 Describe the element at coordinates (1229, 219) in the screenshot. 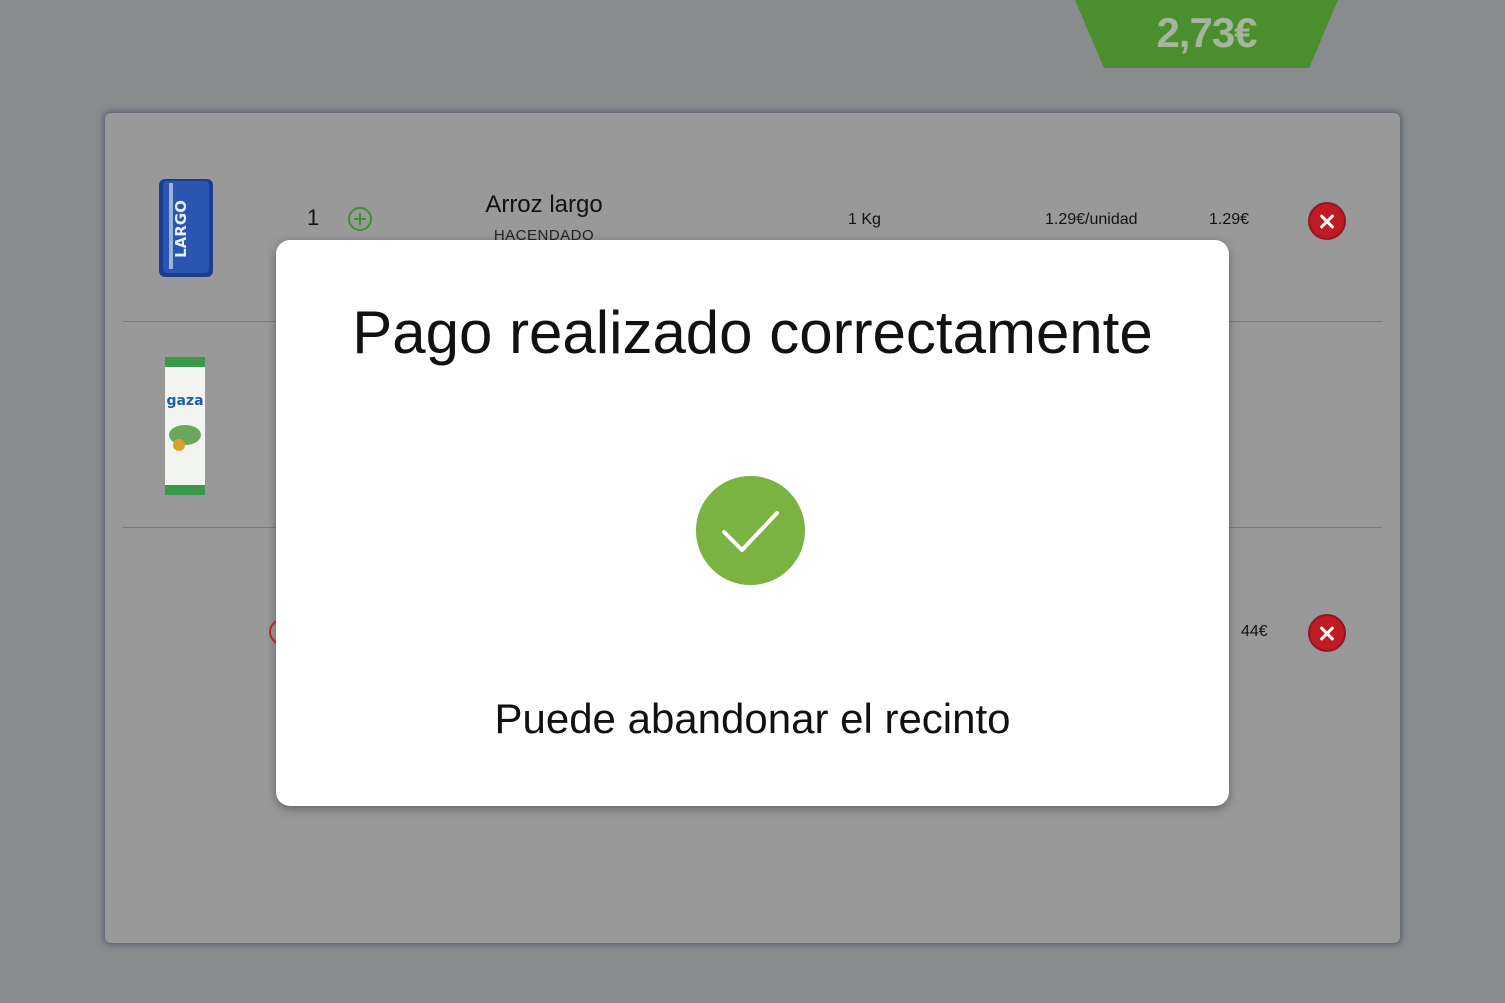

I see `product-total: 1.29€` at that location.